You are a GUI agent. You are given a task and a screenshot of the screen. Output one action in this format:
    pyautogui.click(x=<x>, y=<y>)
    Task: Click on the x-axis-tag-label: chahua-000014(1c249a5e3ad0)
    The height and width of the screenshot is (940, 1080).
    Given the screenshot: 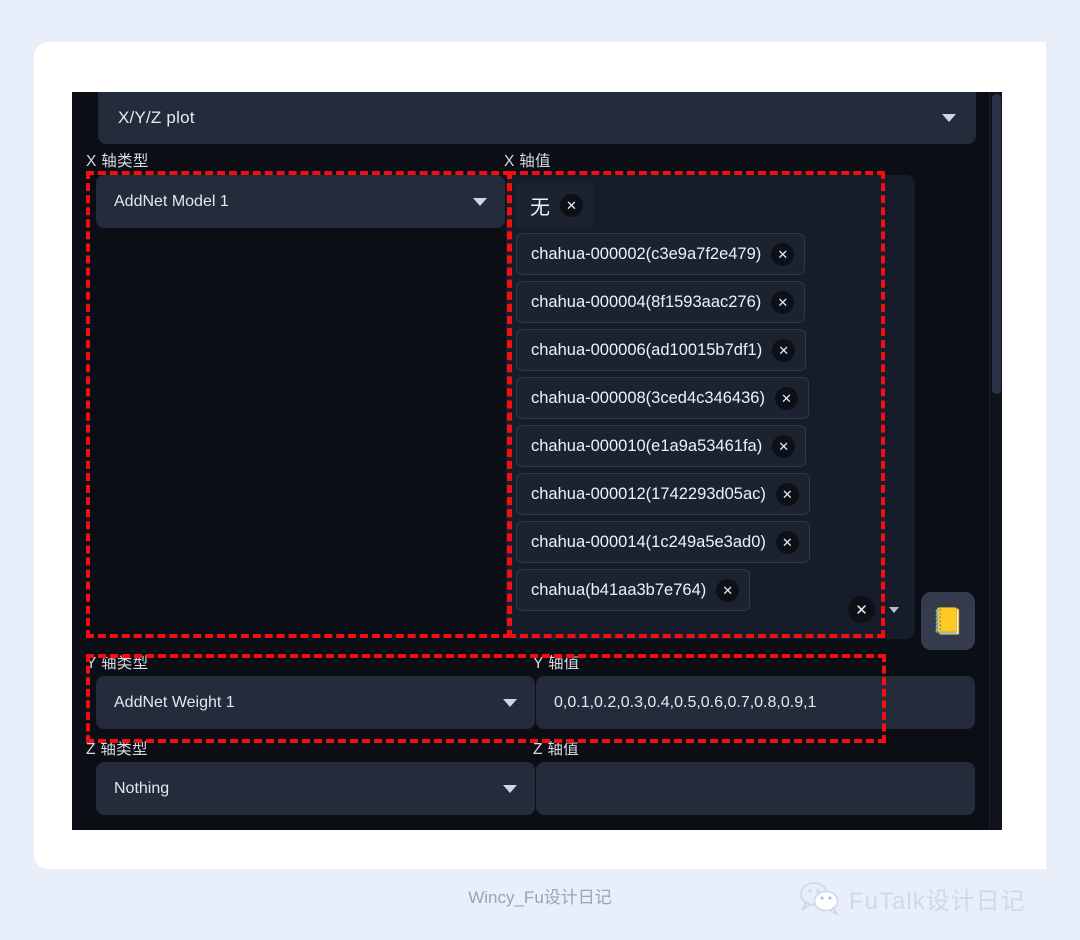 What is the action you would take?
    pyautogui.click(x=648, y=541)
    